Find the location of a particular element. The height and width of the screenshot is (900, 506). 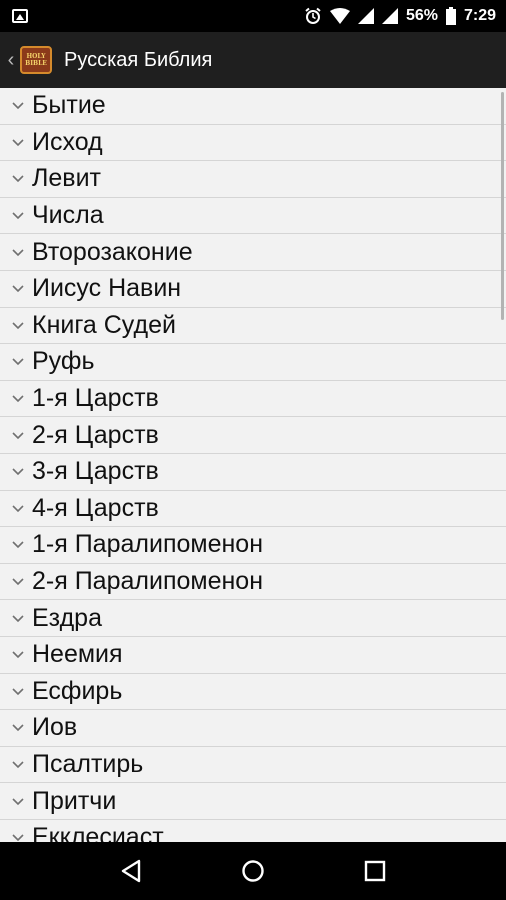

book-list-item: Иисус Навин is located at coordinates (253, 289).